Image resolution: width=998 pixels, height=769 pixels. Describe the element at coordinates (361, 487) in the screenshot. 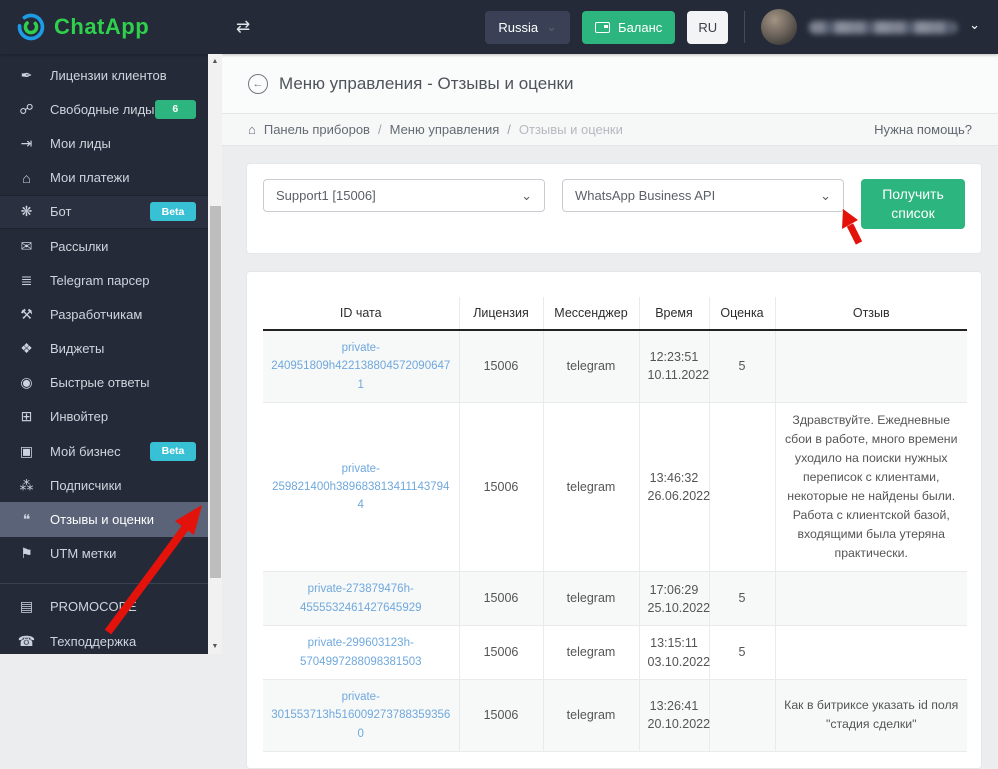

I see `chat-id-link: private-259821400h3896838134111437944` at that location.